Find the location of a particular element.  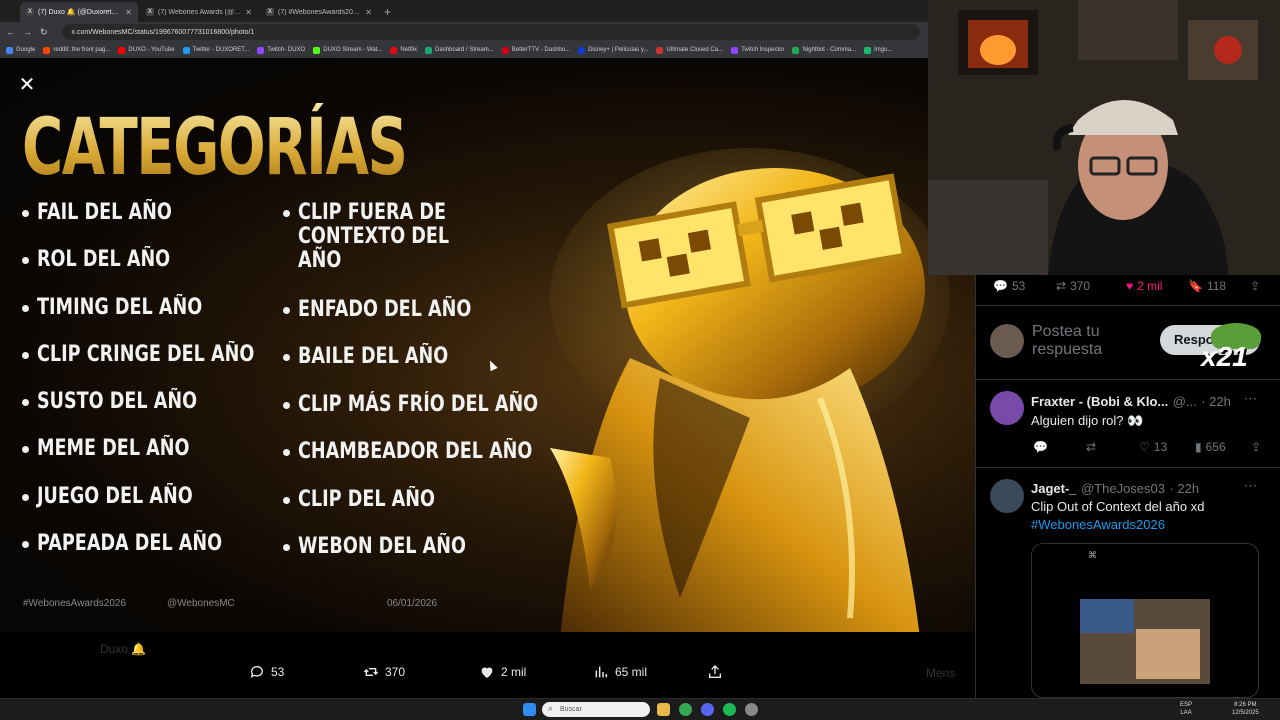

category-item: CLIP MÁS FRÍO DEL AÑO is located at coordinates (440, 404).